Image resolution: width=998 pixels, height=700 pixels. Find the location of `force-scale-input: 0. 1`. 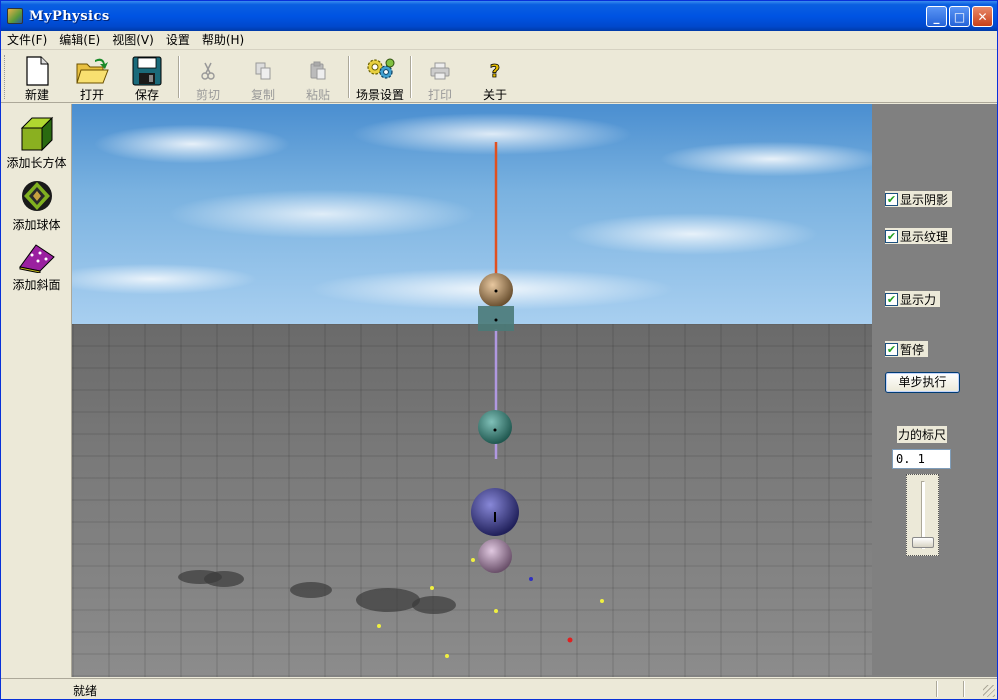

force-scale-input: 0. 1 is located at coordinates (921, 459).